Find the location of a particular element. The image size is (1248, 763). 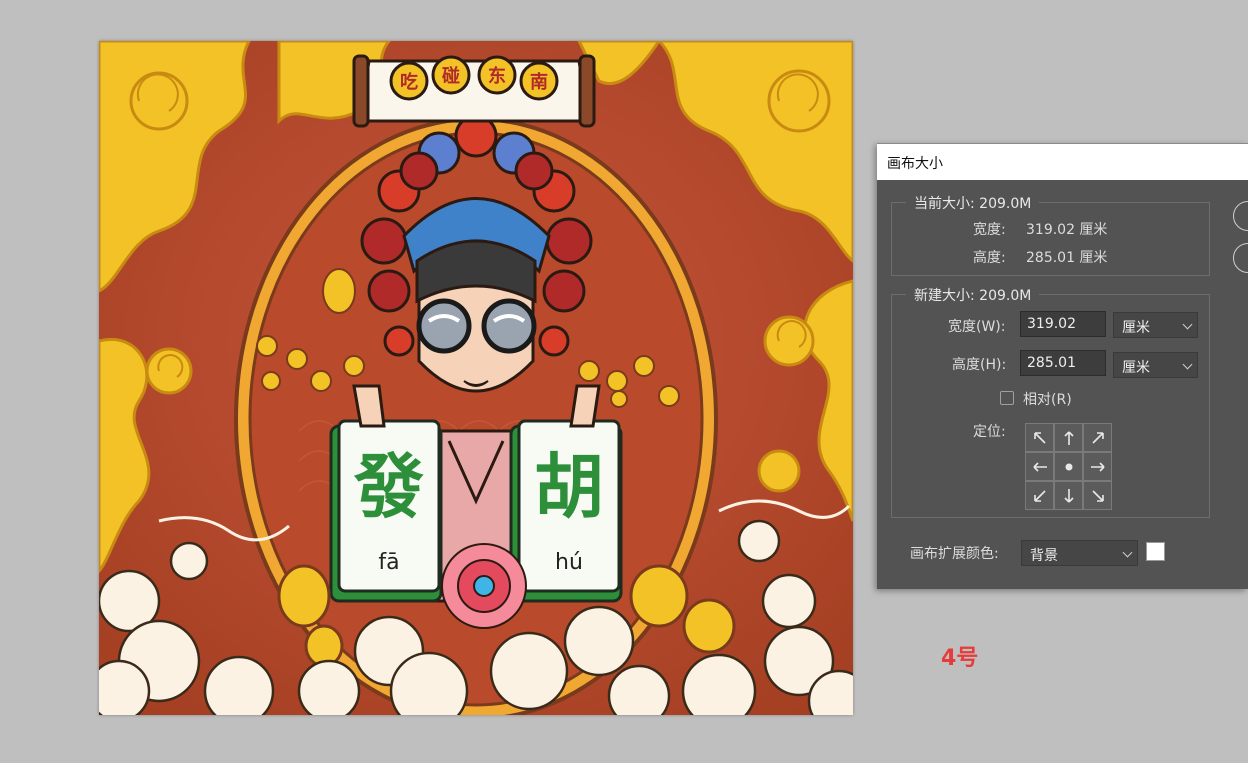

extension-color-label: 画布扩展颜色: is located at coordinates (954, 554).